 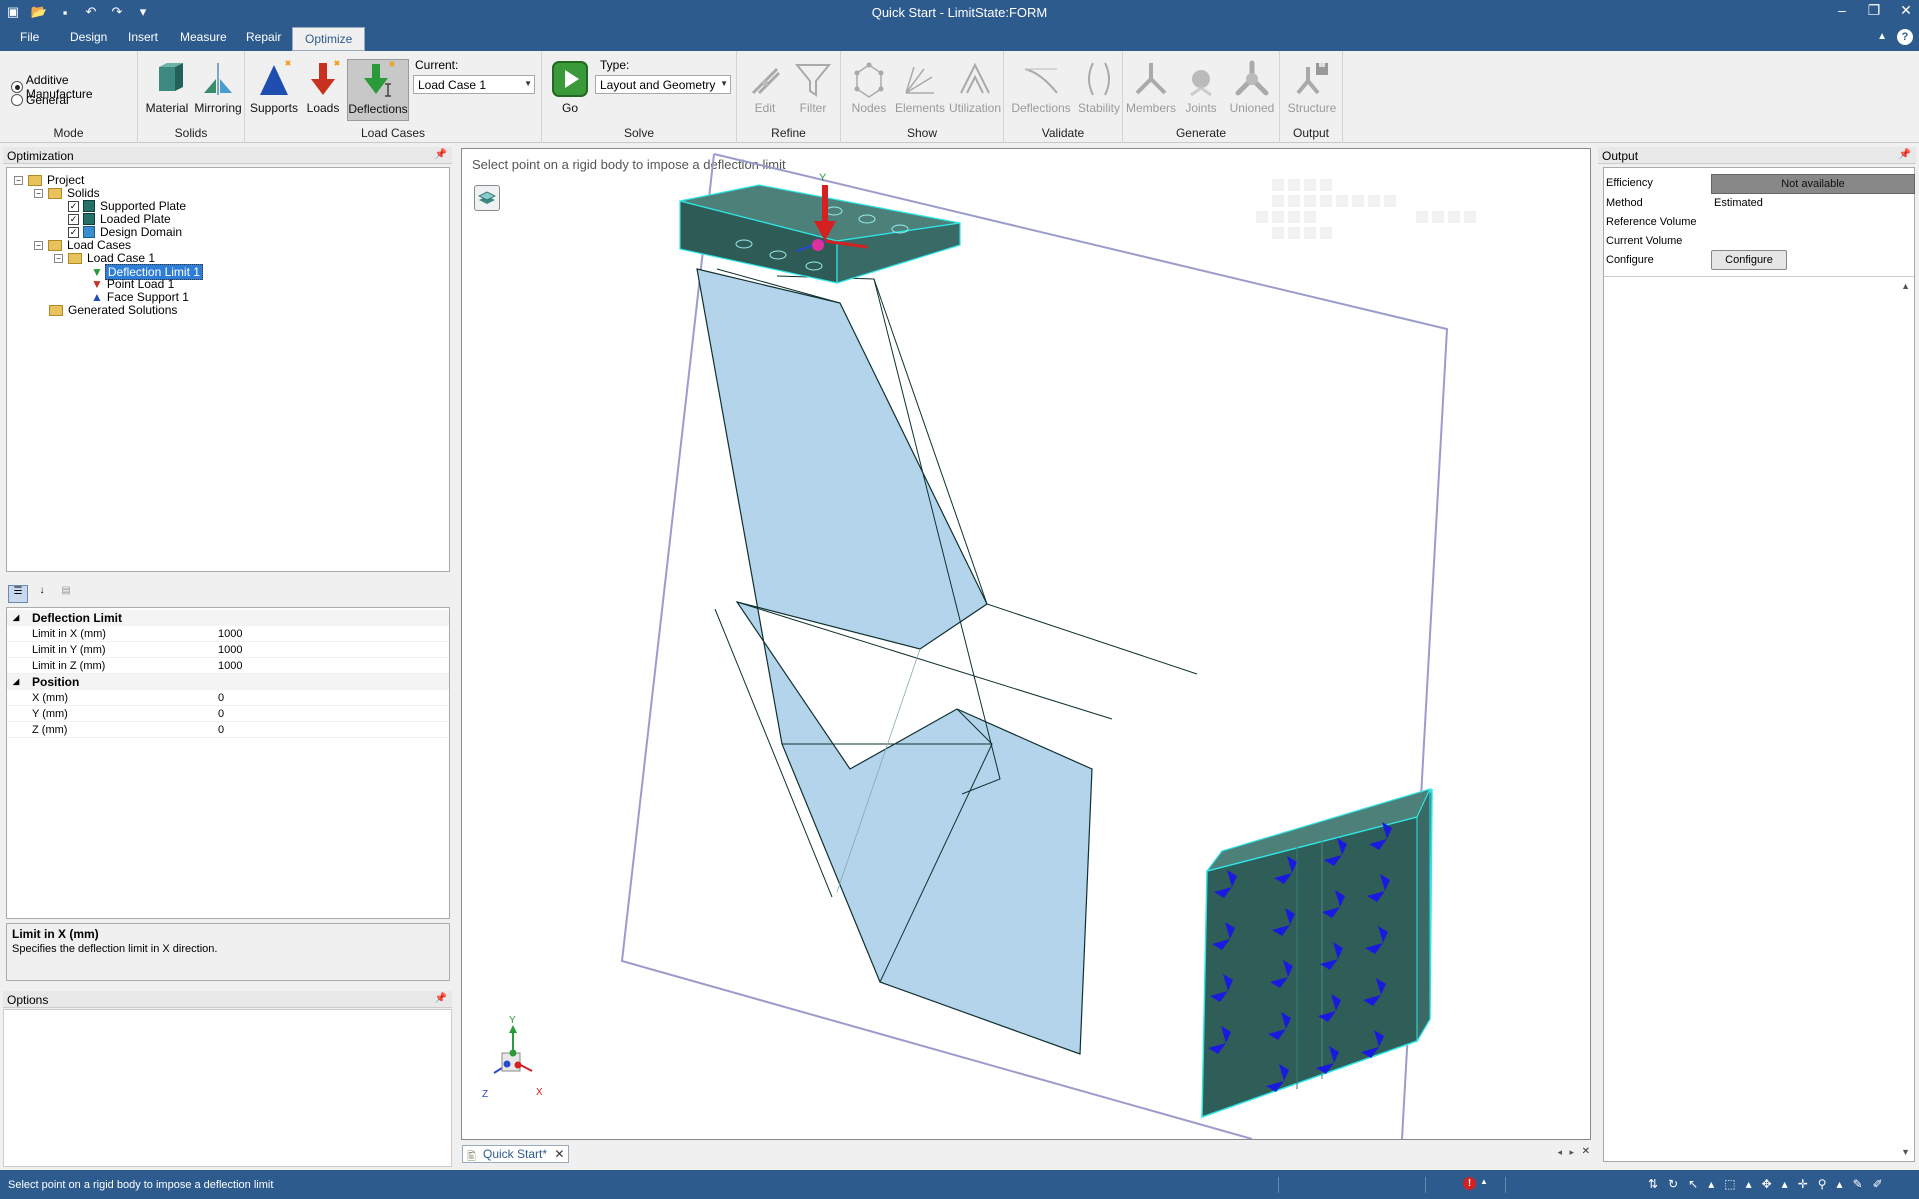 What do you see at coordinates (66, 594) in the screenshot?
I see `property-pages-icon: ▤` at bounding box center [66, 594].